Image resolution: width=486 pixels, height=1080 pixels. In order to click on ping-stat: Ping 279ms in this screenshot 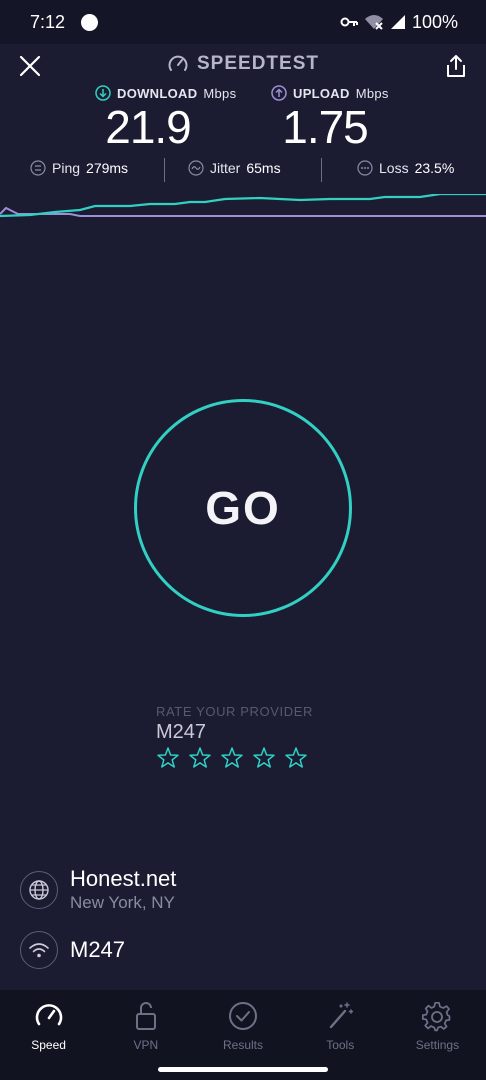, I will do `click(79, 168)`.